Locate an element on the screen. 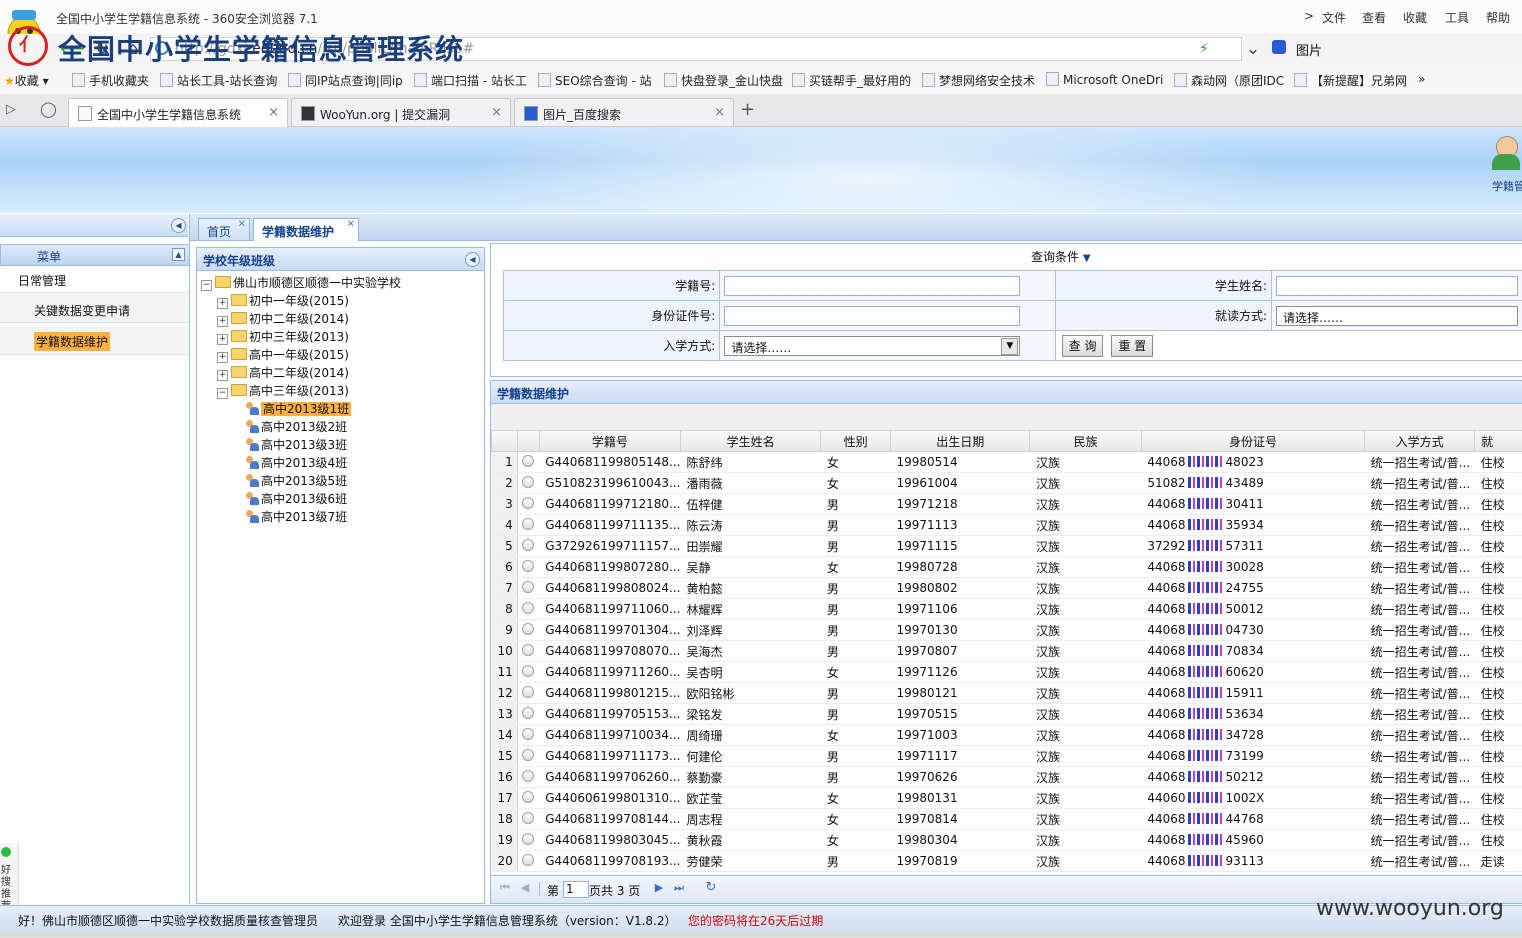  first-page-icon: ⏮ is located at coordinates (505, 888).